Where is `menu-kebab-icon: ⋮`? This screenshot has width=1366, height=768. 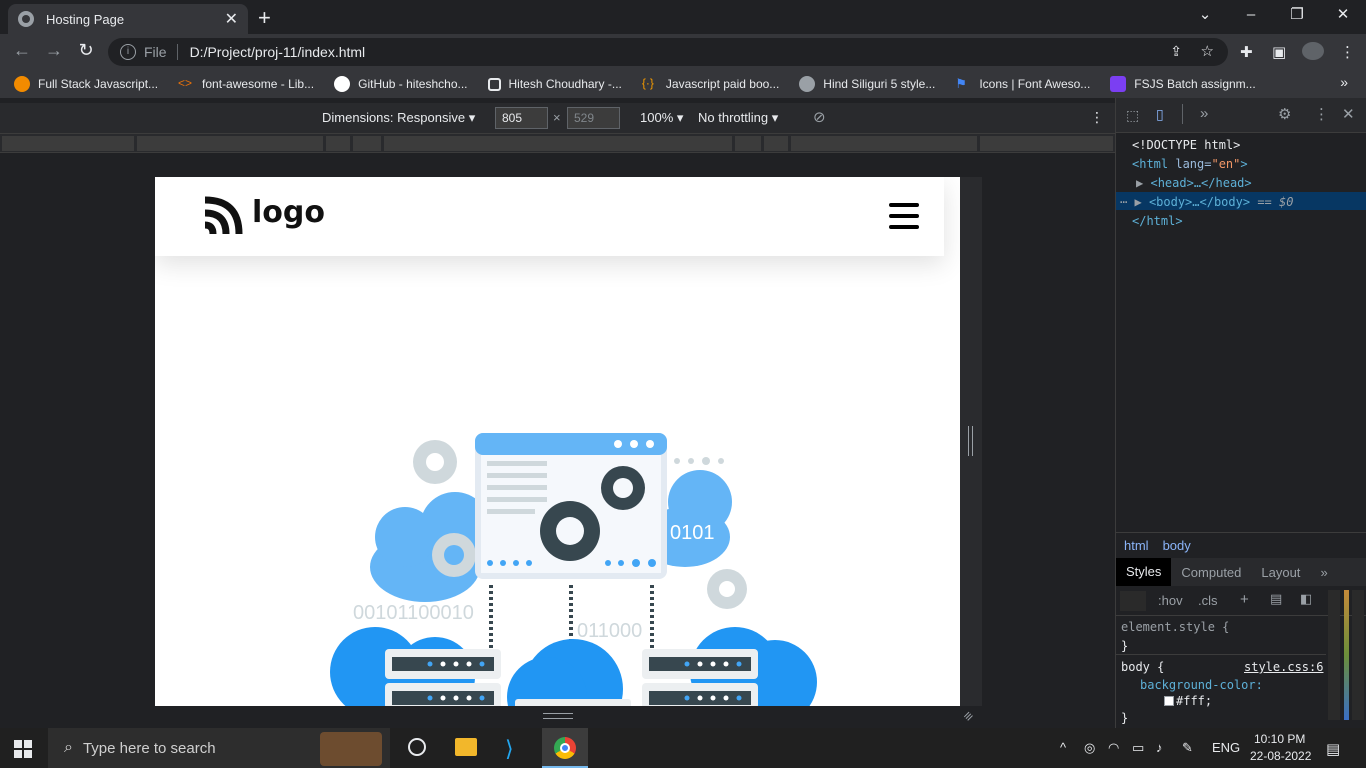
menu-kebab-icon: ⋮ is located at coordinates (1347, 52).